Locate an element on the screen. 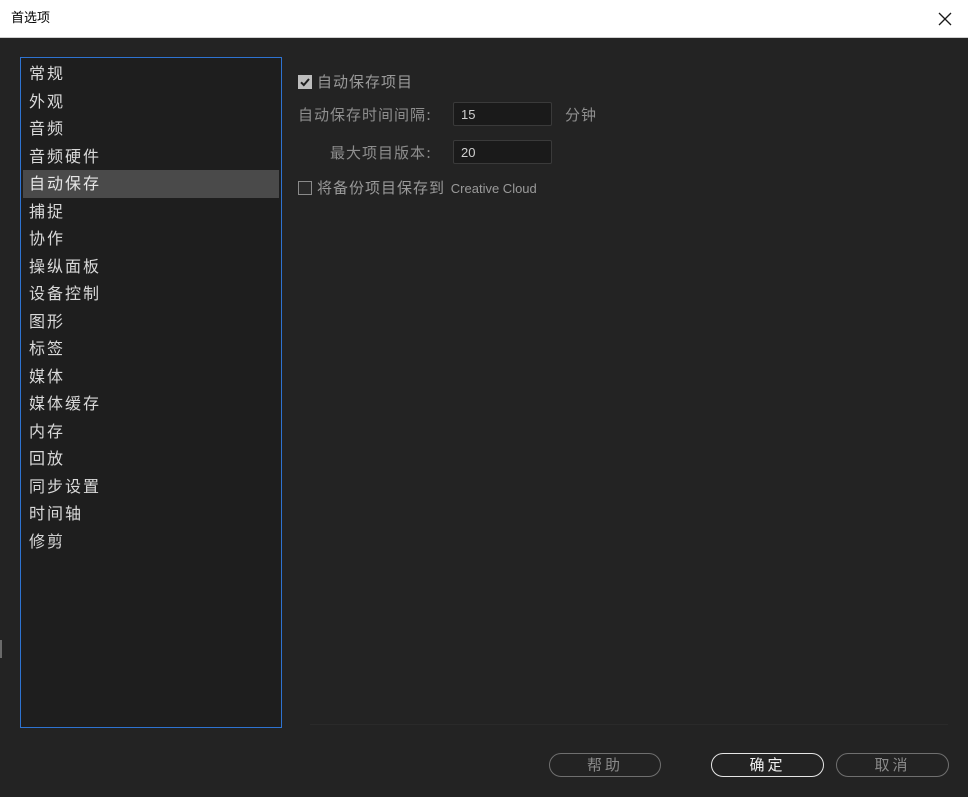 This screenshot has width=968, height=797. title-bar: 首选项 is located at coordinates (484, 19).